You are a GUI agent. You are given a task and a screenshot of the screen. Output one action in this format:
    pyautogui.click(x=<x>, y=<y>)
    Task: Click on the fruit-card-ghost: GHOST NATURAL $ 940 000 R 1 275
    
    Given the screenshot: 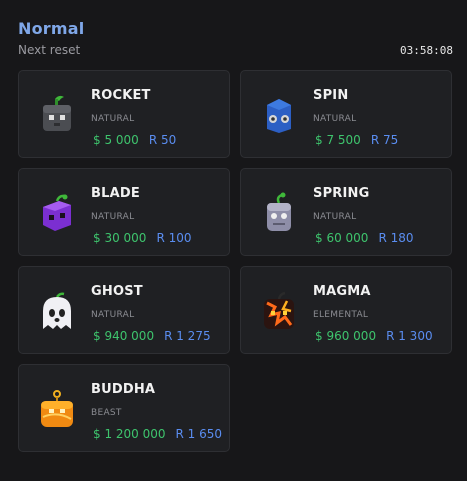 What is the action you would take?
    pyautogui.click(x=124, y=310)
    